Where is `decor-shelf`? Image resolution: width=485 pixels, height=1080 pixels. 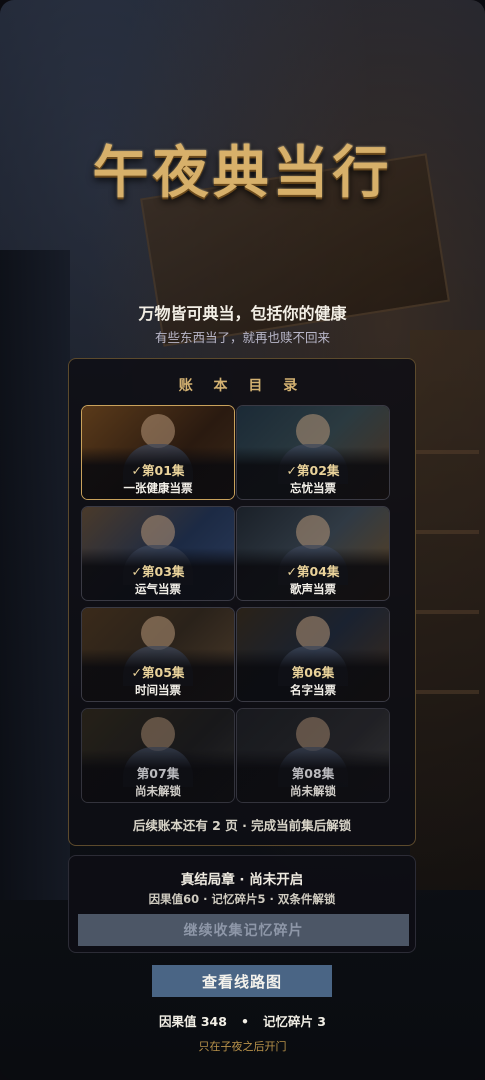 decor-shelf is located at coordinates (447, 610).